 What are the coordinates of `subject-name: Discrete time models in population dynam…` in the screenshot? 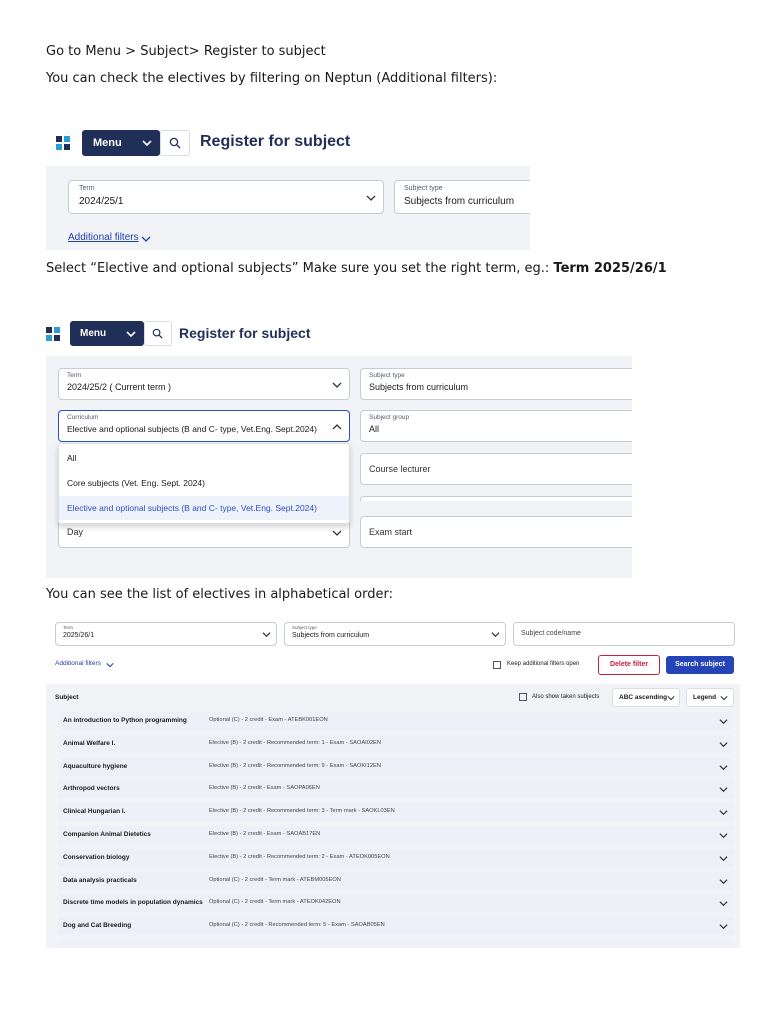 It's located at (133, 903).